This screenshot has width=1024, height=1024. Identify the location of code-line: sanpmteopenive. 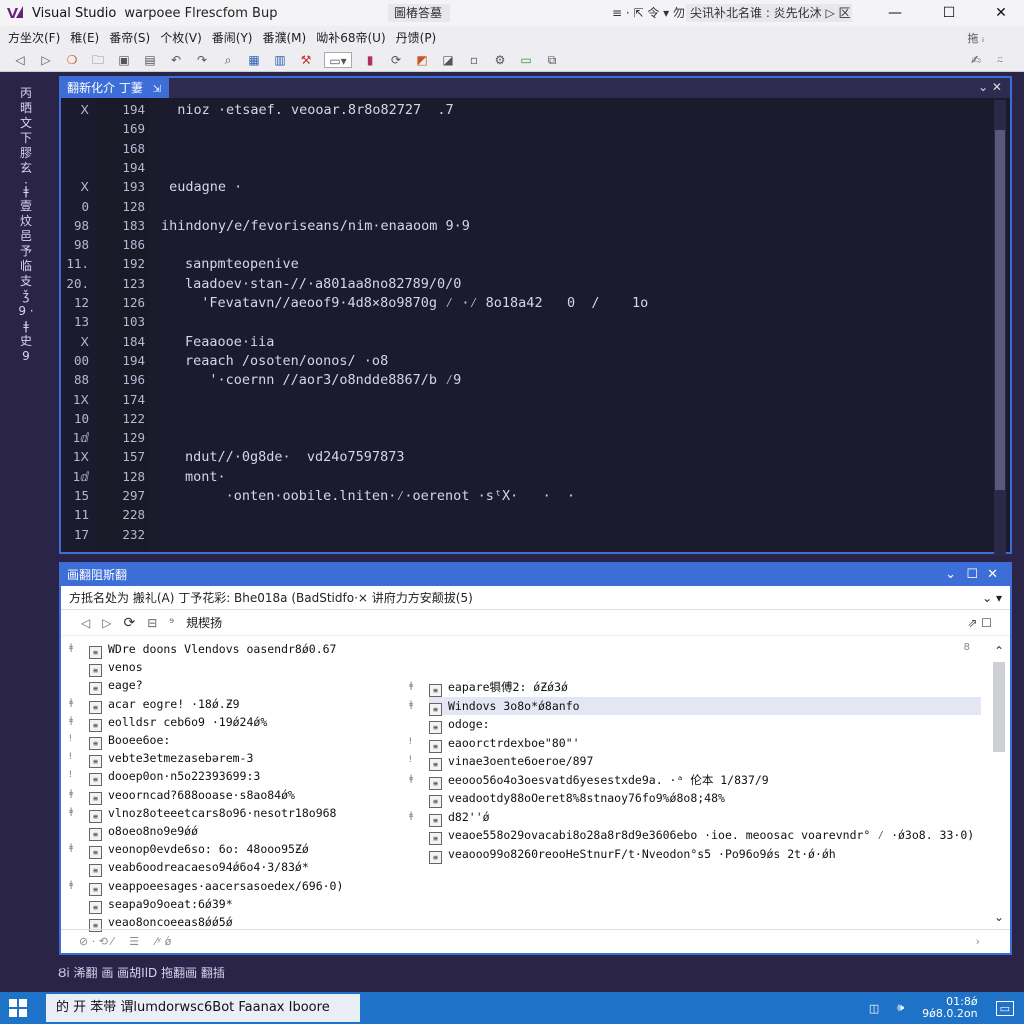
(242, 264).